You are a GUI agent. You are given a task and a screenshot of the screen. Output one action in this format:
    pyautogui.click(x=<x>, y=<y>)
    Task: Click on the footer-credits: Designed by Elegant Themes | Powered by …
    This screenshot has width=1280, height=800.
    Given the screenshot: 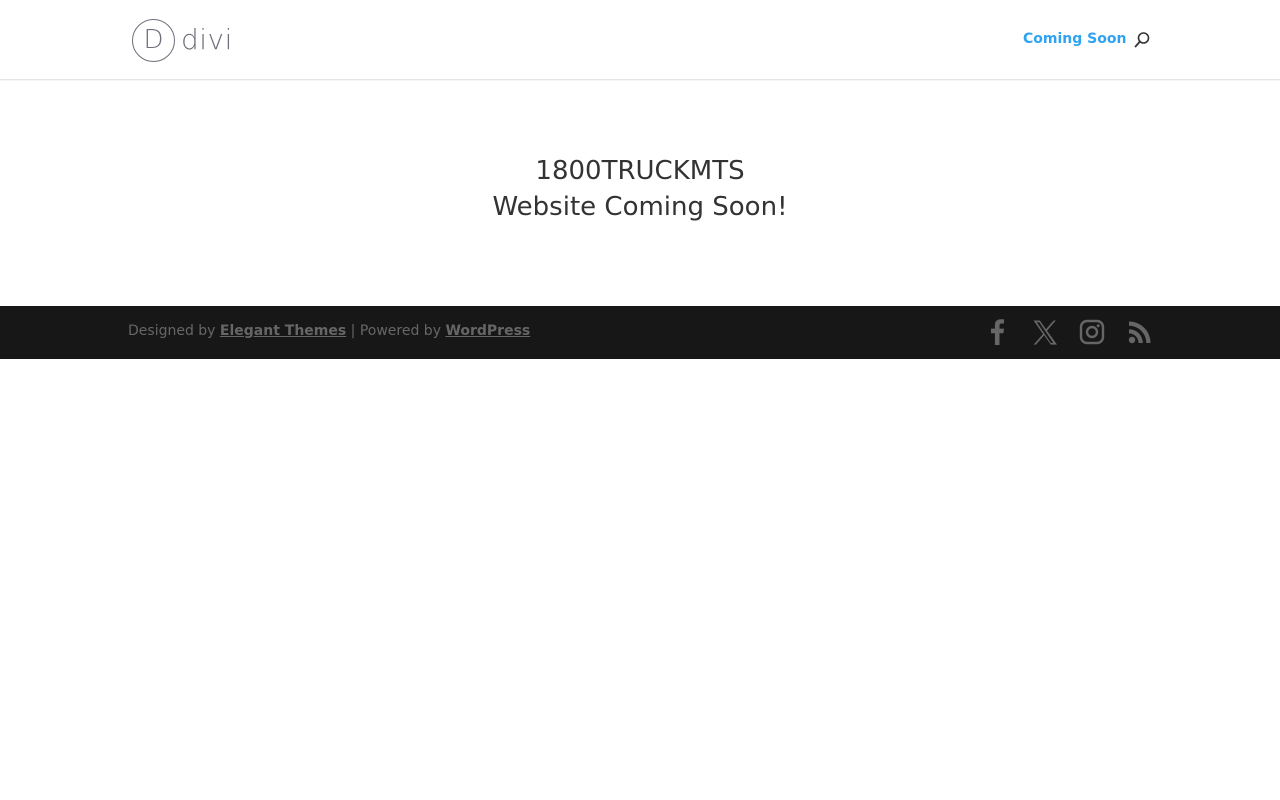 What is the action you would take?
    pyautogui.click(x=329, y=331)
    